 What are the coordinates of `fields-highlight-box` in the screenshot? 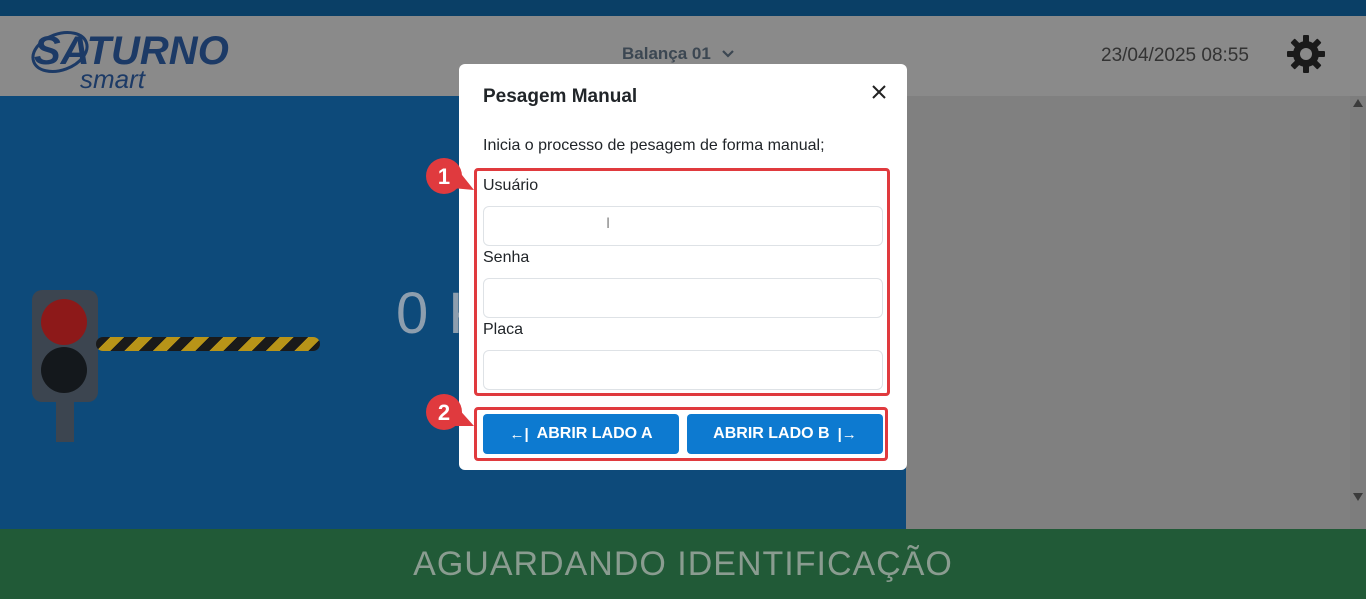 It's located at (682, 282).